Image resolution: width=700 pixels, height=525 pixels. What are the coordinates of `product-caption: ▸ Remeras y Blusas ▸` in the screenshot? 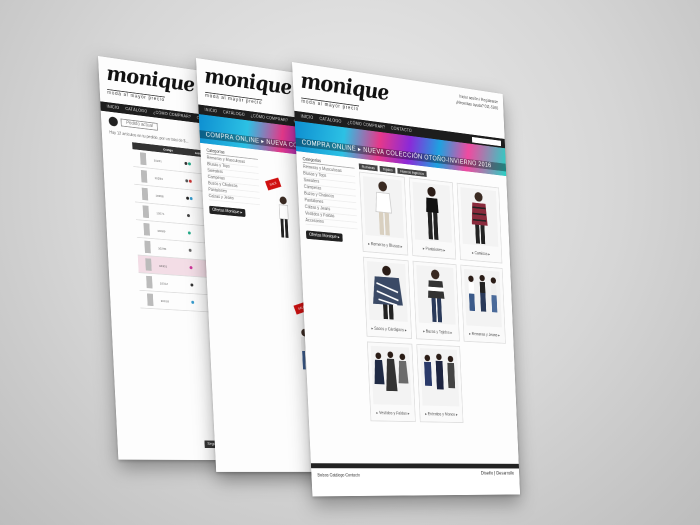 It's located at (385, 245).